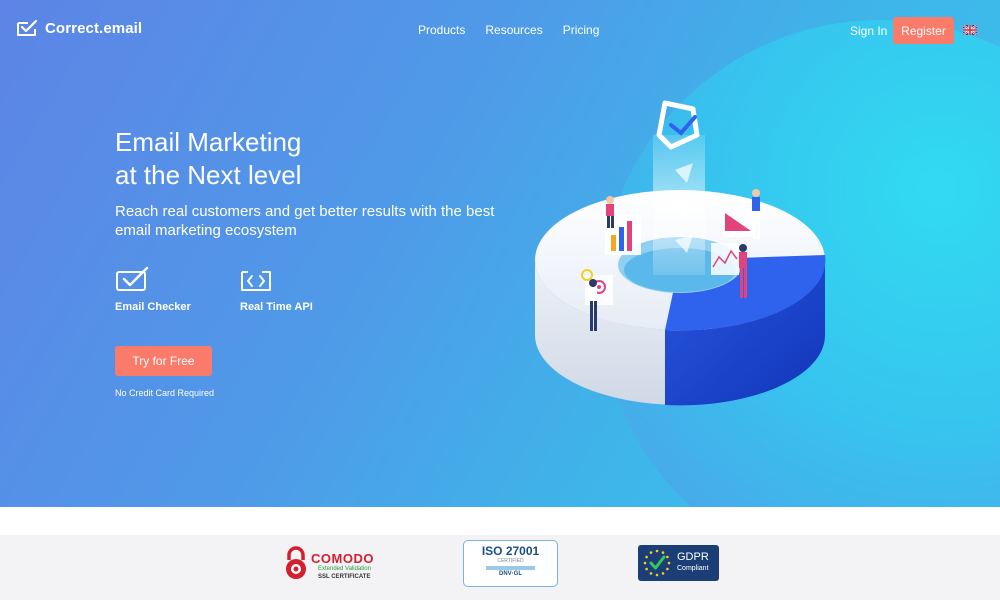 The image size is (1000, 600). Describe the element at coordinates (510, 568) in the screenshot. I see `iso-bar` at that location.